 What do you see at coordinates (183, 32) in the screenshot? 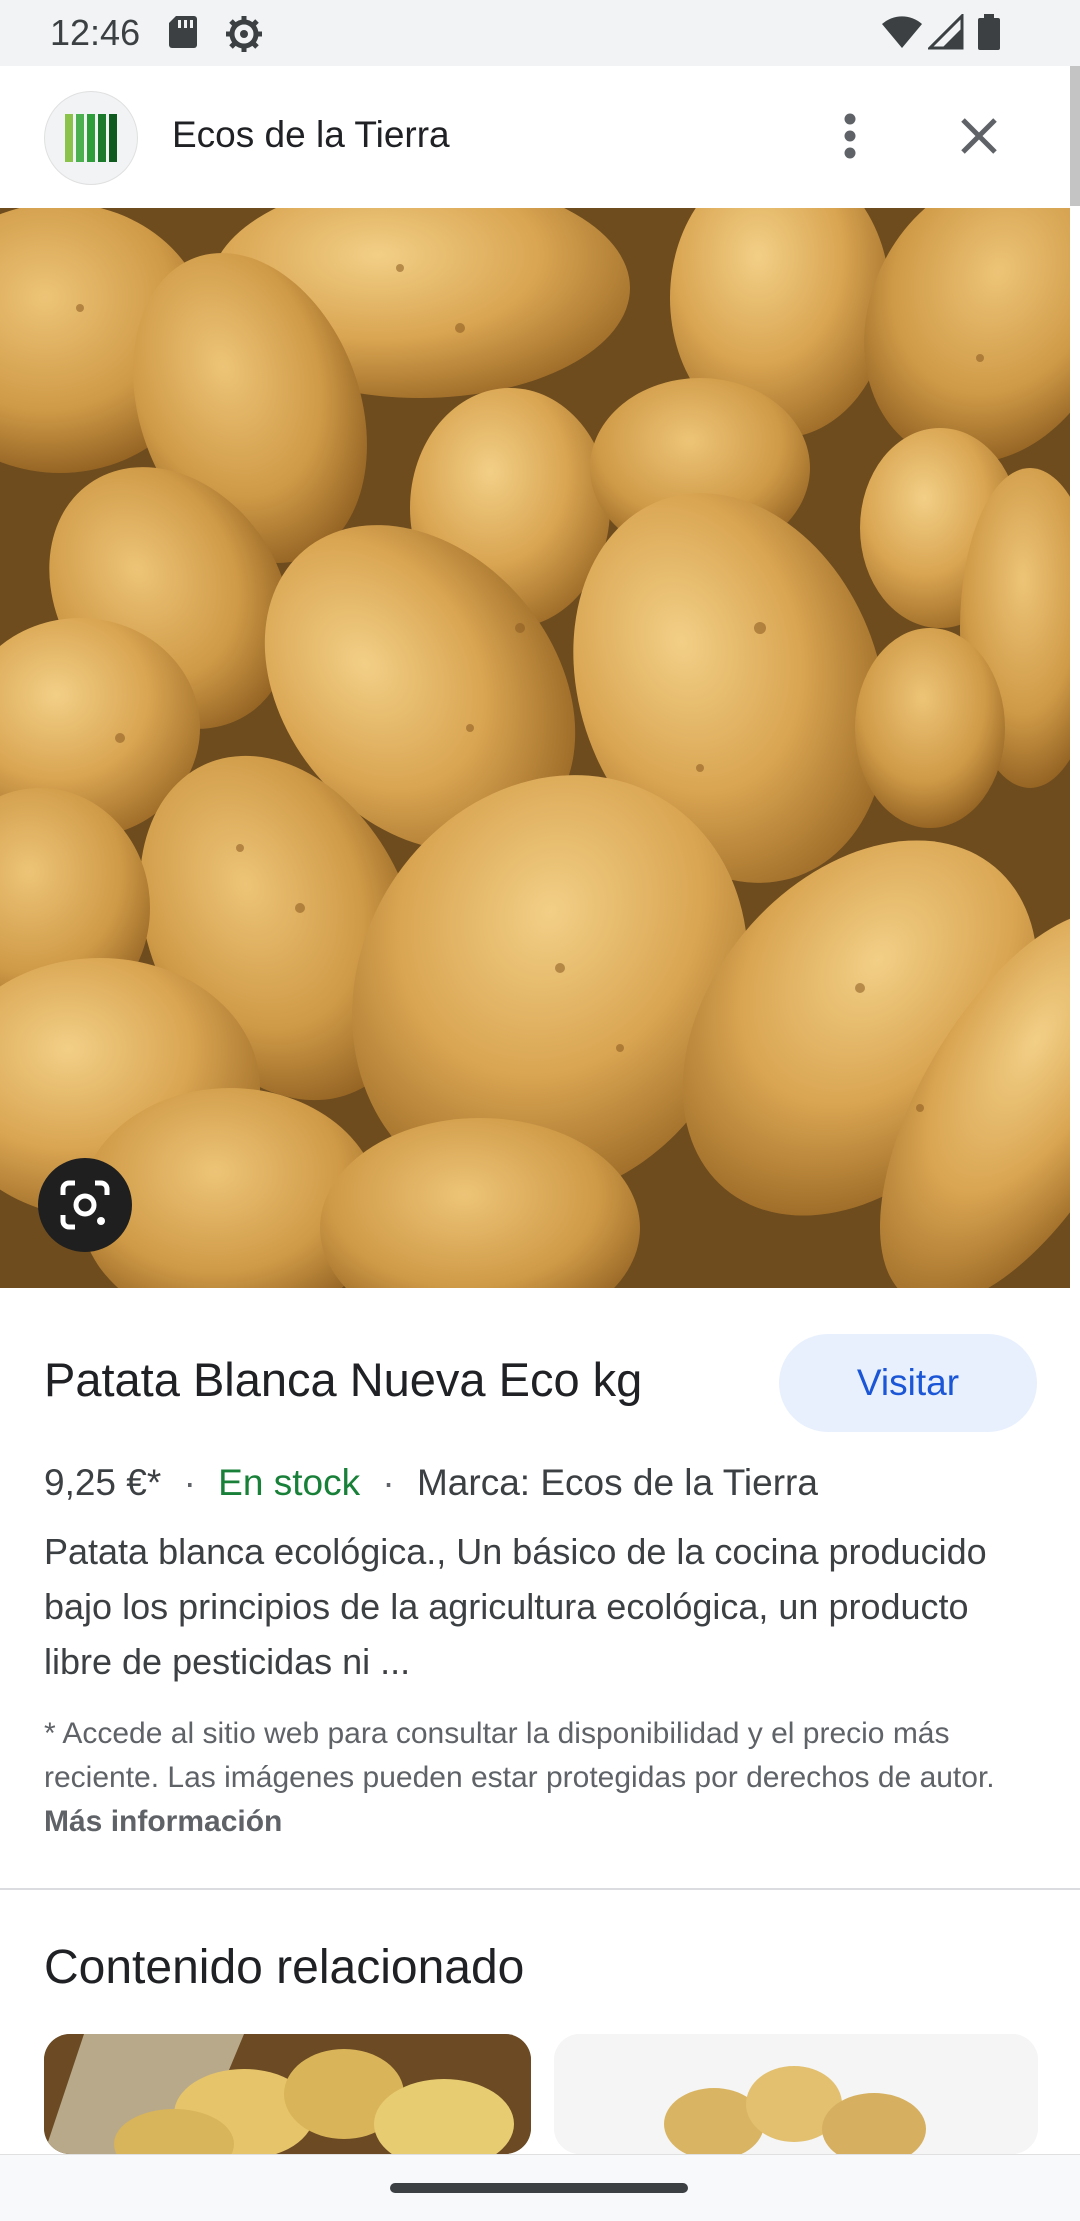
I see `sd-card-icon` at bounding box center [183, 32].